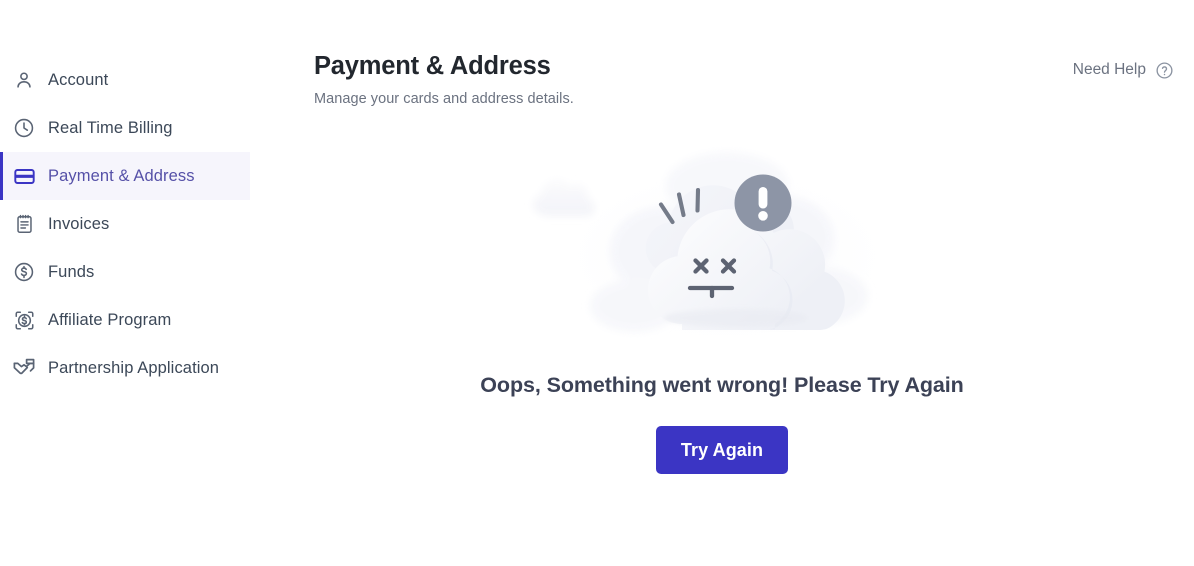 This screenshot has height=566, width=1194. I want to click on sidebar-item-label: Affiliate Program, so click(110, 319).